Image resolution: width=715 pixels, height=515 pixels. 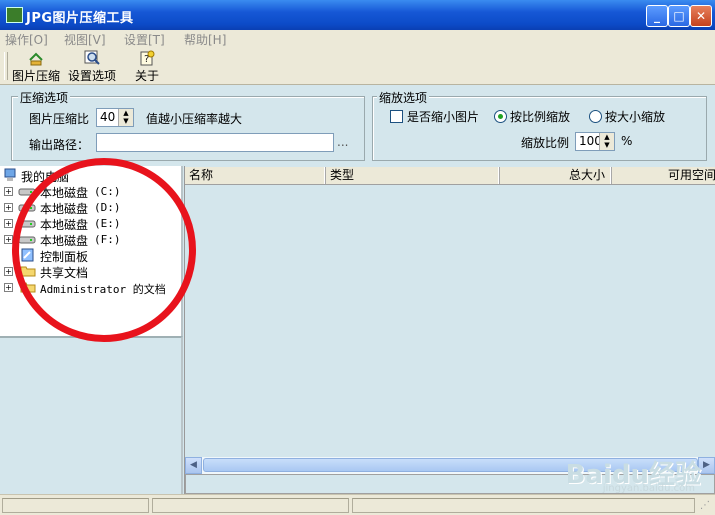 What do you see at coordinates (595, 116) in the screenshot?
I see `by-size-radio` at bounding box center [595, 116].